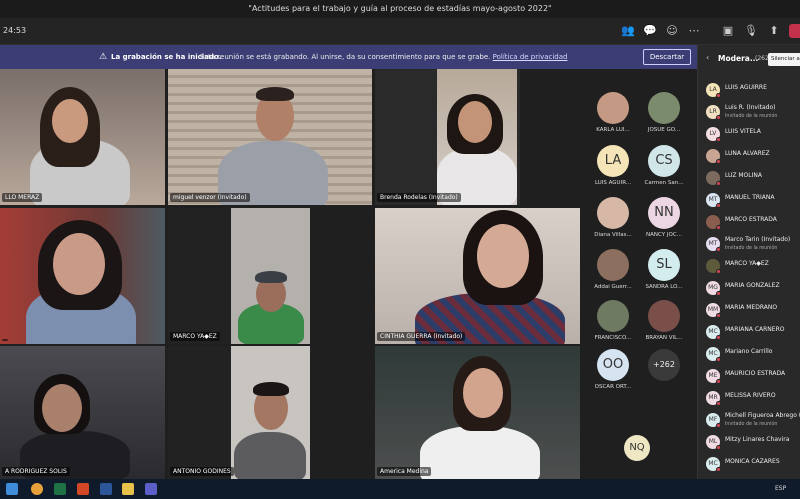 Image resolution: width=800 pixels, height=499 pixels. What do you see at coordinates (672, 31) in the screenshot?
I see `reactions-icon: ☺` at bounding box center [672, 31].